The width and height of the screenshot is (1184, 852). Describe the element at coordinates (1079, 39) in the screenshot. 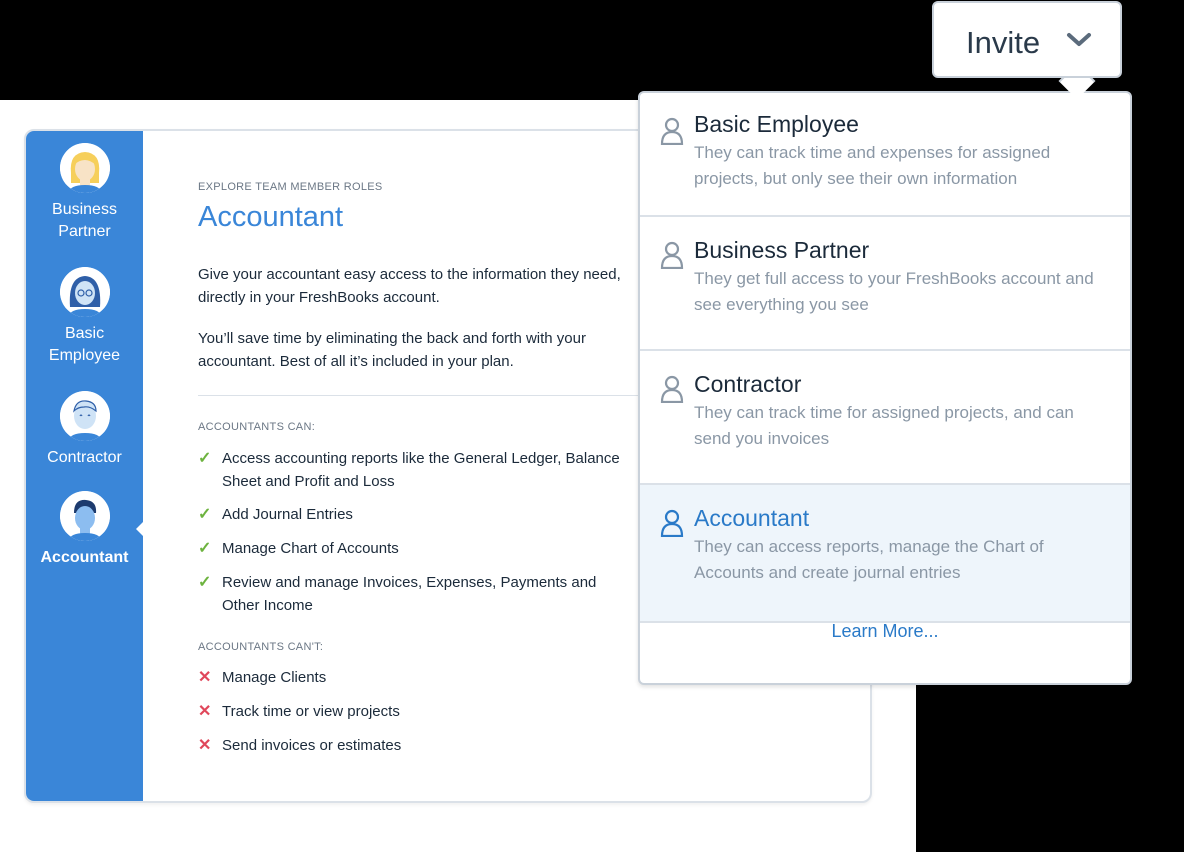

I see `chevron-down-icon` at that location.